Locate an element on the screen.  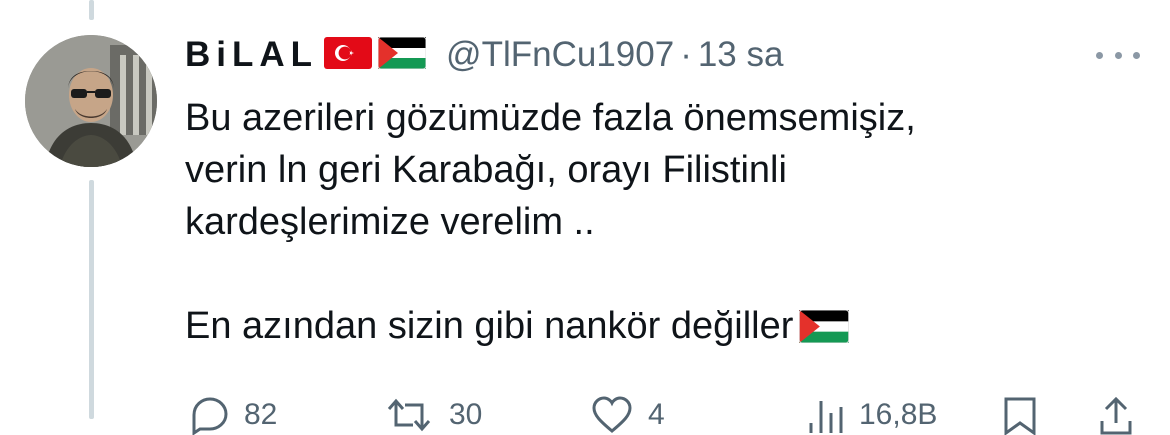
tweet-closing-line: En azından sizin gibi nankör değiller is located at coordinates (655, 328).